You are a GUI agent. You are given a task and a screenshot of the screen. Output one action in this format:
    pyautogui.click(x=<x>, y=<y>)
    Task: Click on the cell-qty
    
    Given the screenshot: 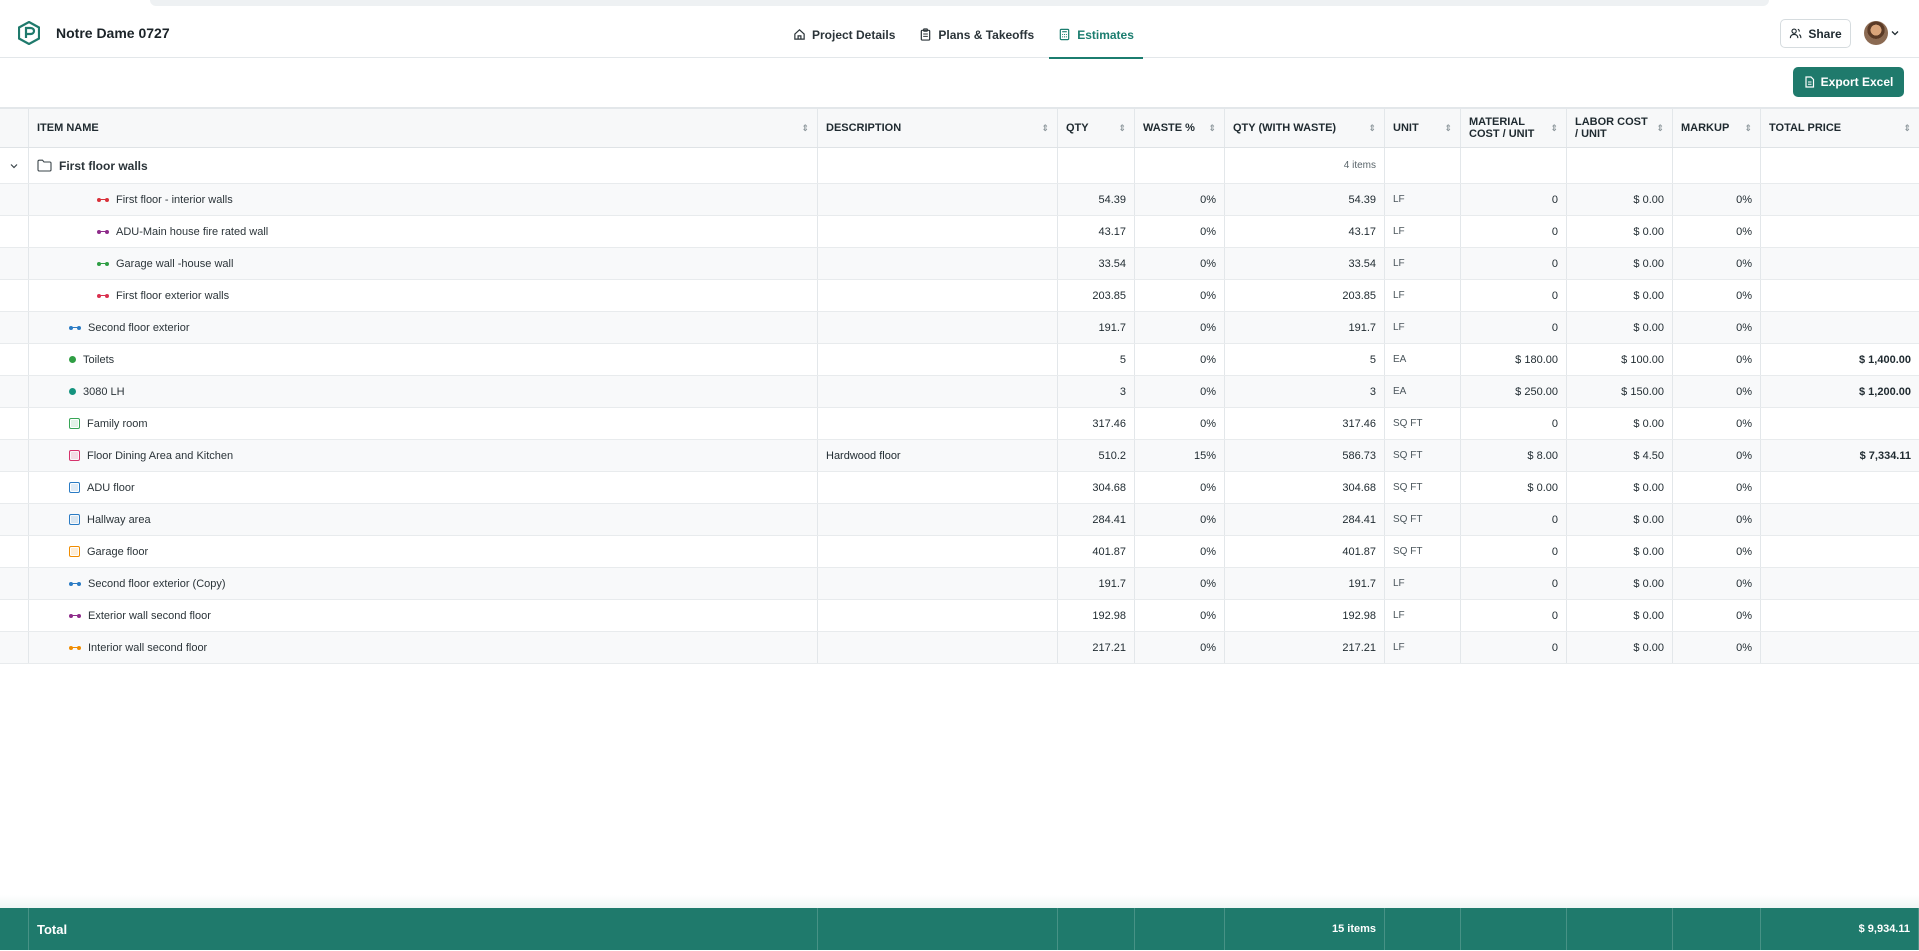 What is the action you would take?
    pyautogui.click(x=1096, y=165)
    